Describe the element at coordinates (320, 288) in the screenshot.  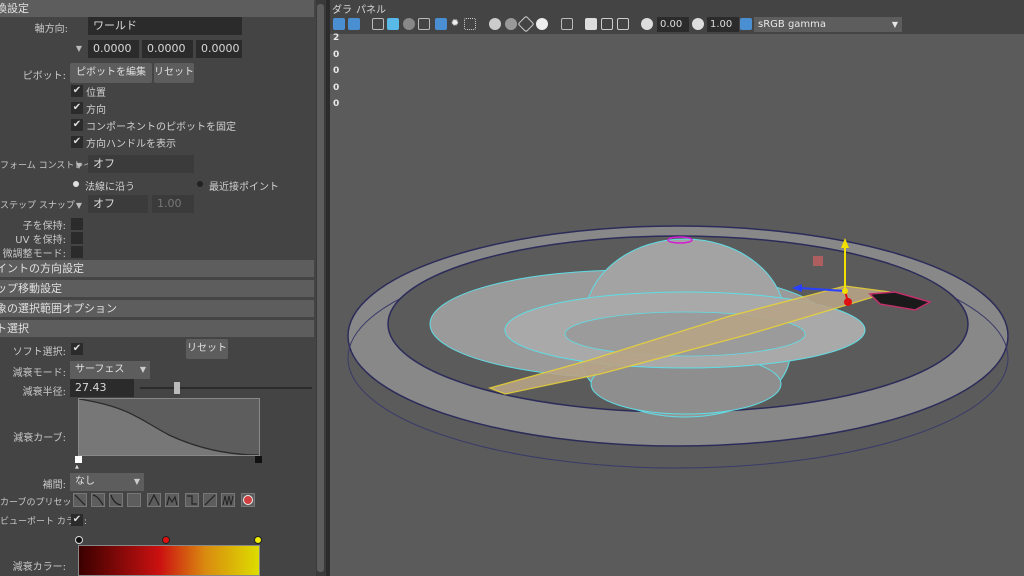
I see `panel-scrollbar-thumb` at that location.